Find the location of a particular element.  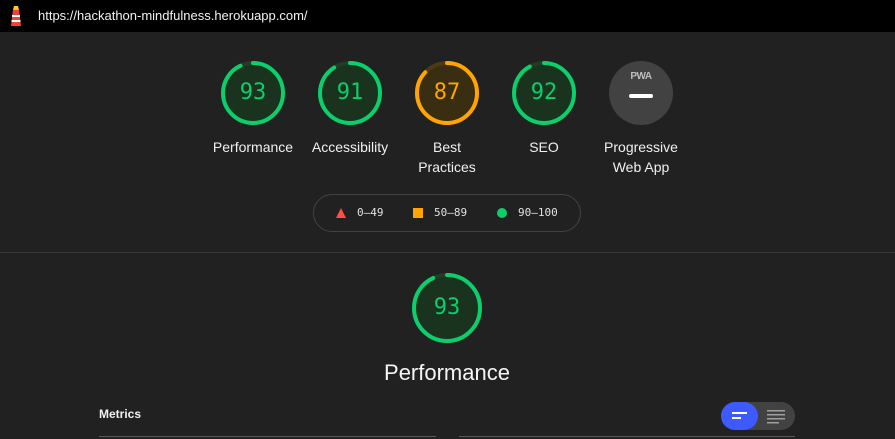

legend-range: 0–49 is located at coordinates (370, 212).